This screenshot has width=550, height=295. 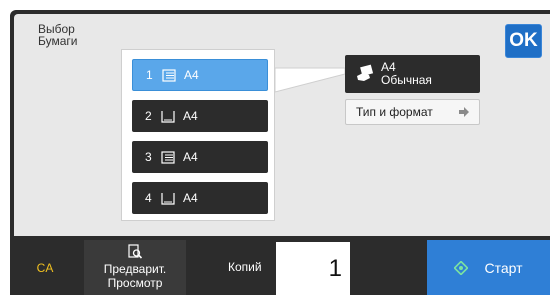 I want to click on type-format-label: Тип и формат, so click(x=394, y=112).